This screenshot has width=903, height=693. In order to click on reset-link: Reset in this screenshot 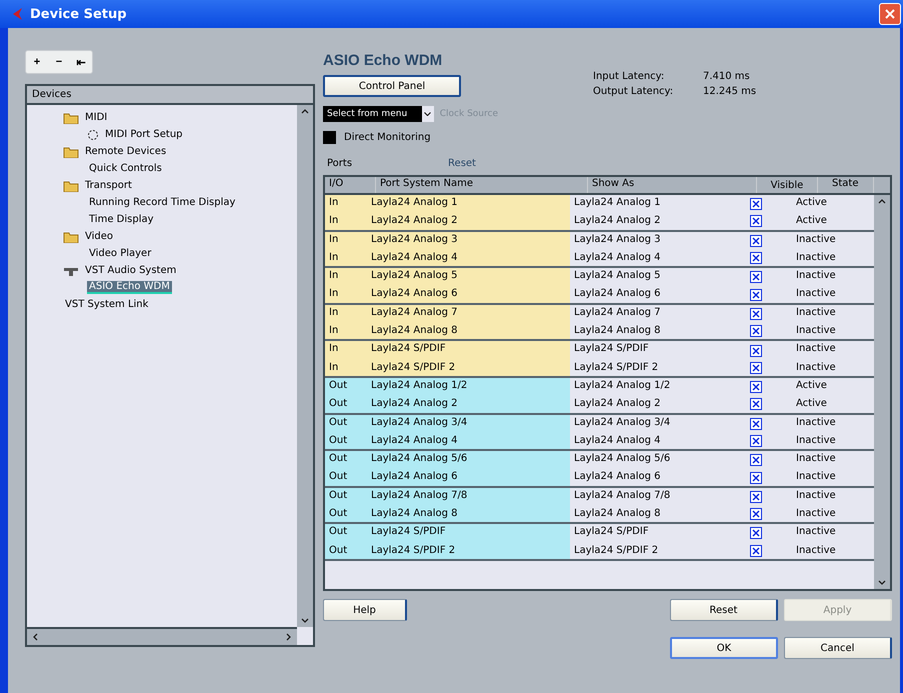, I will do `click(462, 163)`.